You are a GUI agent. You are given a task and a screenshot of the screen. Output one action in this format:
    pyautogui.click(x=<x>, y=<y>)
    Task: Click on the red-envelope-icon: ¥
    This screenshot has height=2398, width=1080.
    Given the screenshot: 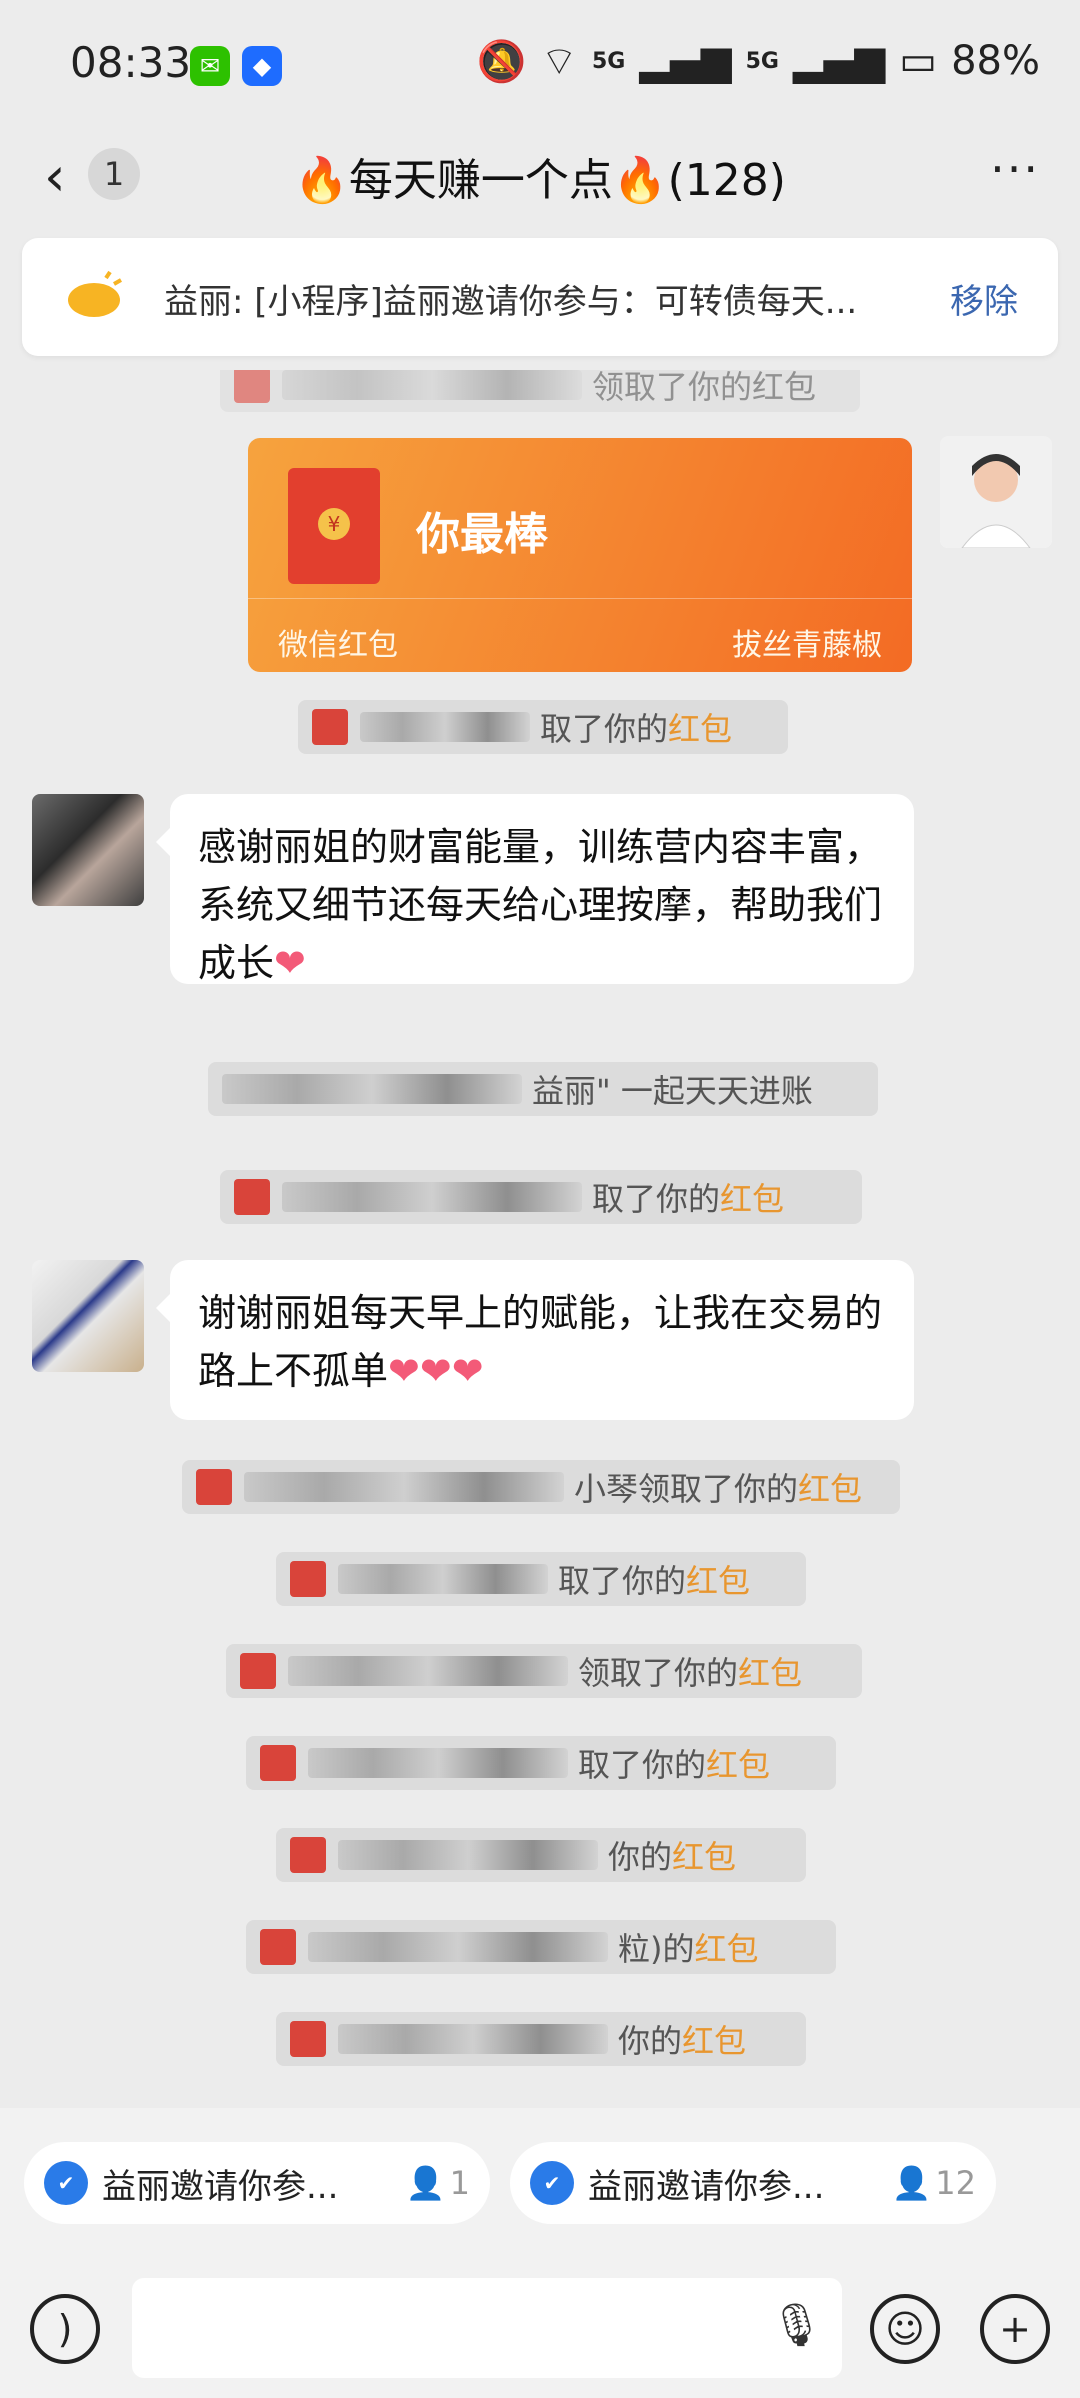 What is the action you would take?
    pyautogui.click(x=334, y=526)
    